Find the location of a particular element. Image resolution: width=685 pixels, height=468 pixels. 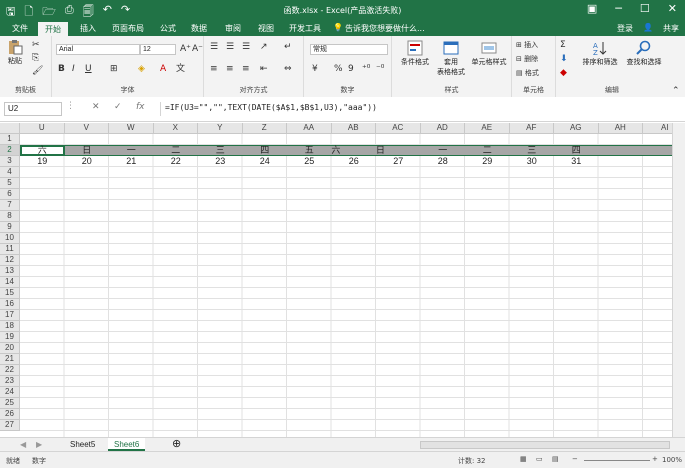

add-sheet-icon: ⊕ is located at coordinates (176, 444).